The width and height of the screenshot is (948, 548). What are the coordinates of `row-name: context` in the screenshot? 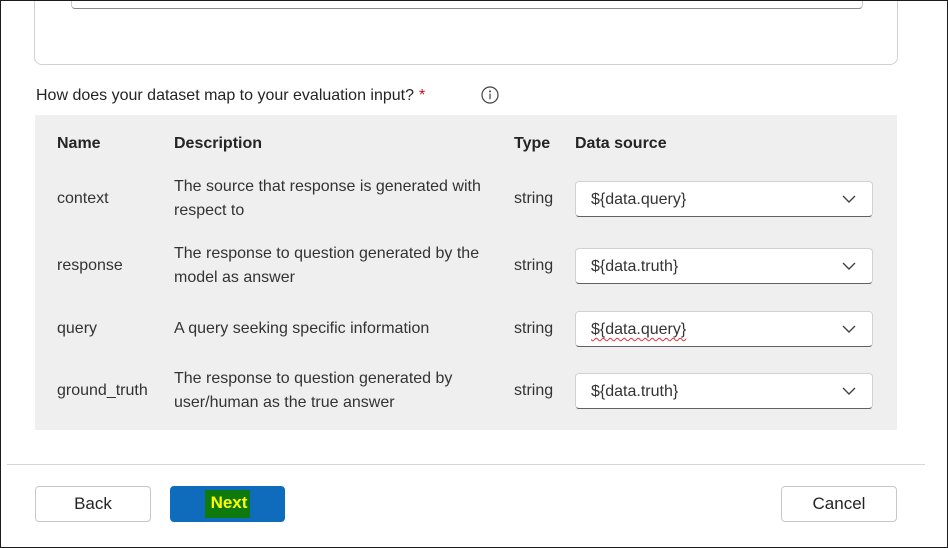 It's located at (83, 198).